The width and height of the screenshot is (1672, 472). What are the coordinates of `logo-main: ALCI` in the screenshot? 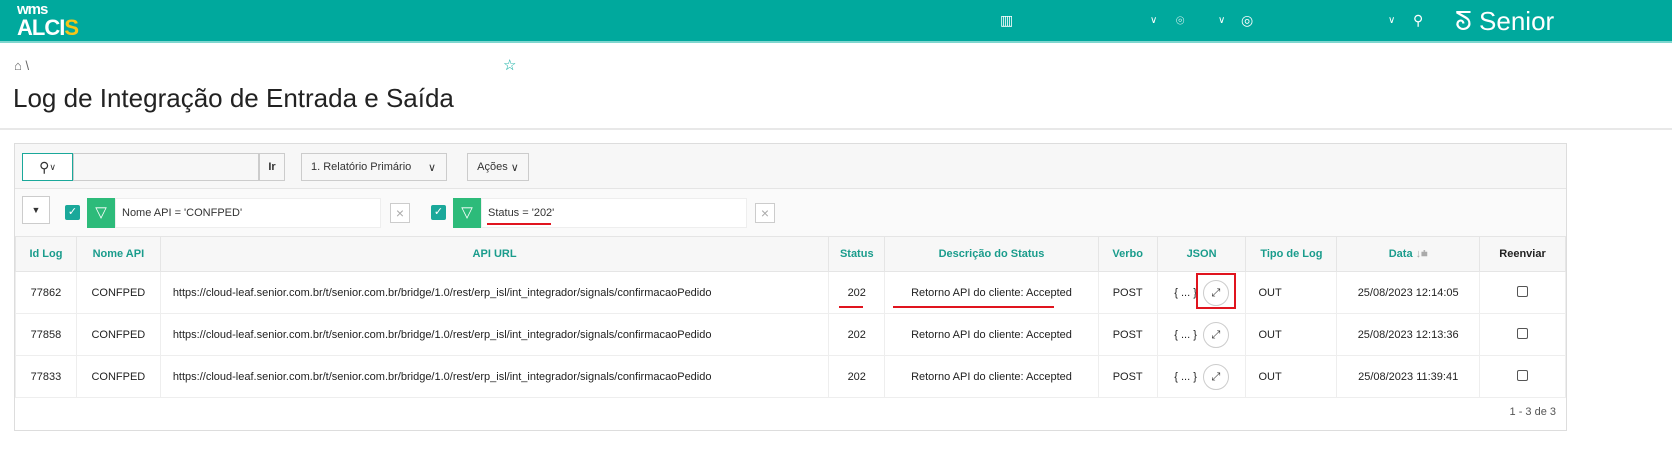 It's located at (41, 27).